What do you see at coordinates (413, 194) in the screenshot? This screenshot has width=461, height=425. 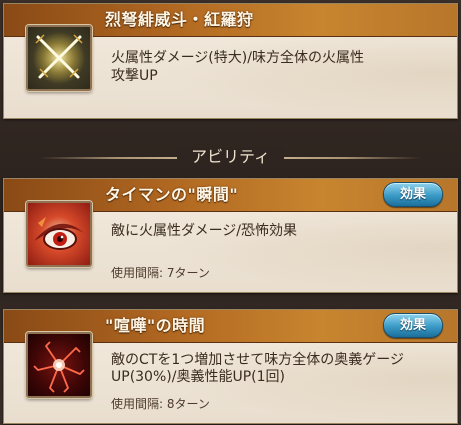 I see `effect-button-1: 効果` at bounding box center [413, 194].